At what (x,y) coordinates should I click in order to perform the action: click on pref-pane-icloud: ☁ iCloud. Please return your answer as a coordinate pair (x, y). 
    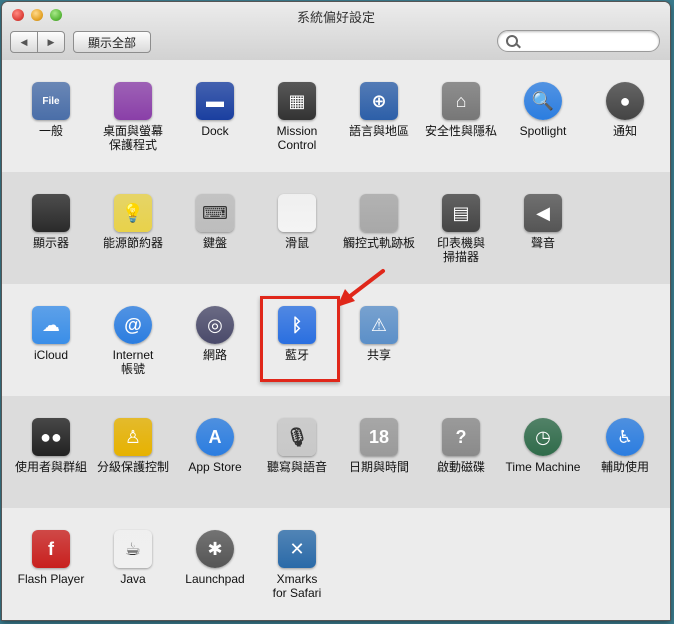
    Looking at the image, I should click on (51, 334).